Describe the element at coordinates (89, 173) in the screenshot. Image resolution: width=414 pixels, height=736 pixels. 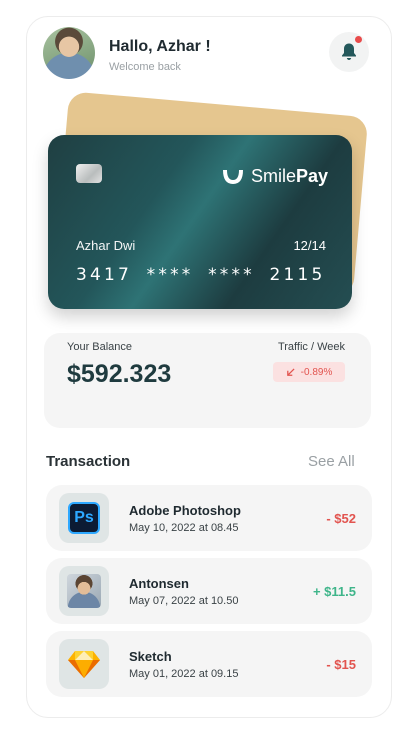
I see `card-chip-icon` at that location.